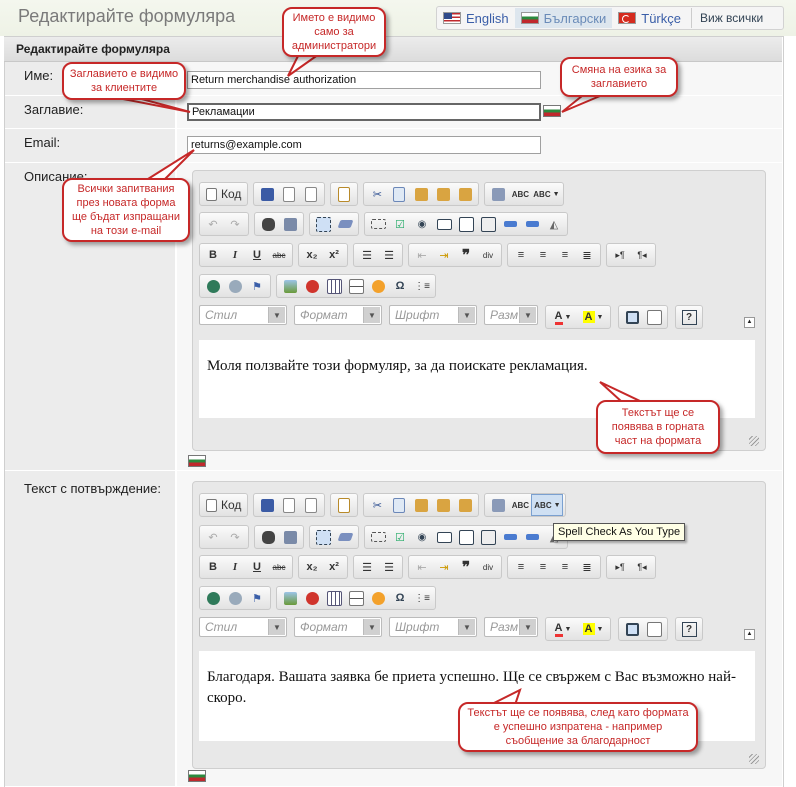  What do you see at coordinates (620, 255) in the screenshot?
I see `ltr-button: ▸¶` at bounding box center [620, 255].